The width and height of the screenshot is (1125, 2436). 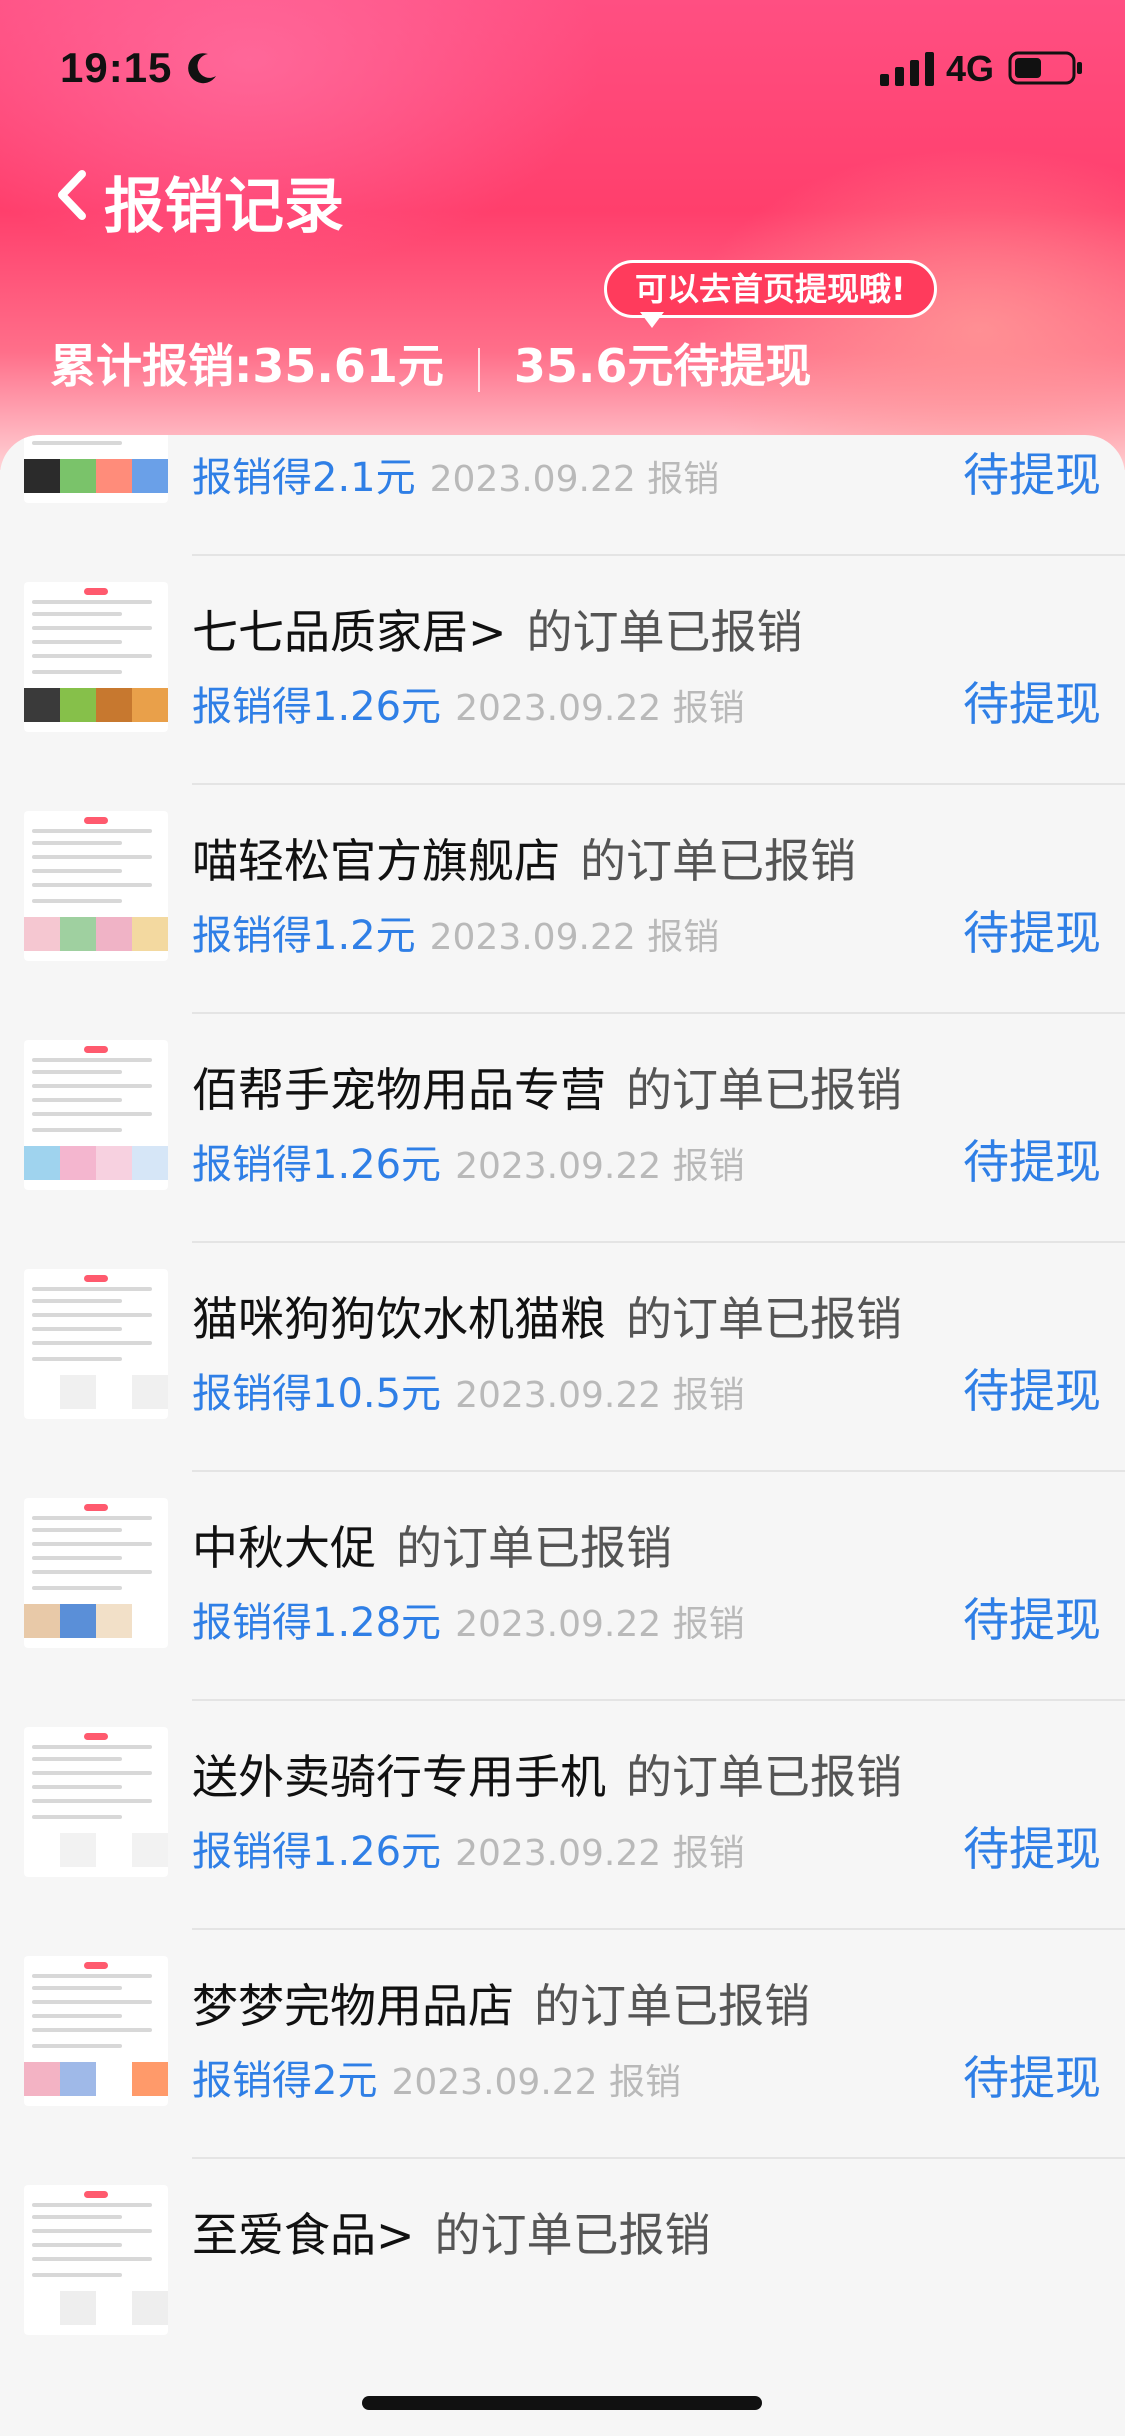 I want to click on store-name: 佰帮手宠物用品专营, so click(x=399, y=1090).